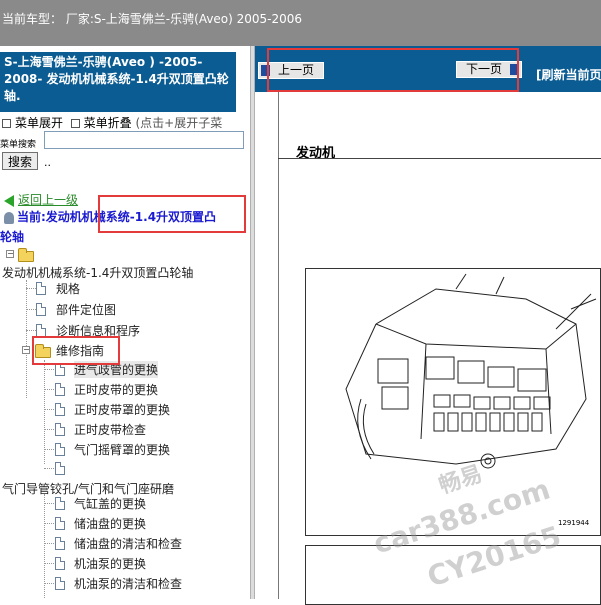 The width and height of the screenshot is (601, 605). What do you see at coordinates (110, 503) in the screenshot?
I see `tree-item-cylinder-head-cover: 气缸盖的更换` at bounding box center [110, 503].